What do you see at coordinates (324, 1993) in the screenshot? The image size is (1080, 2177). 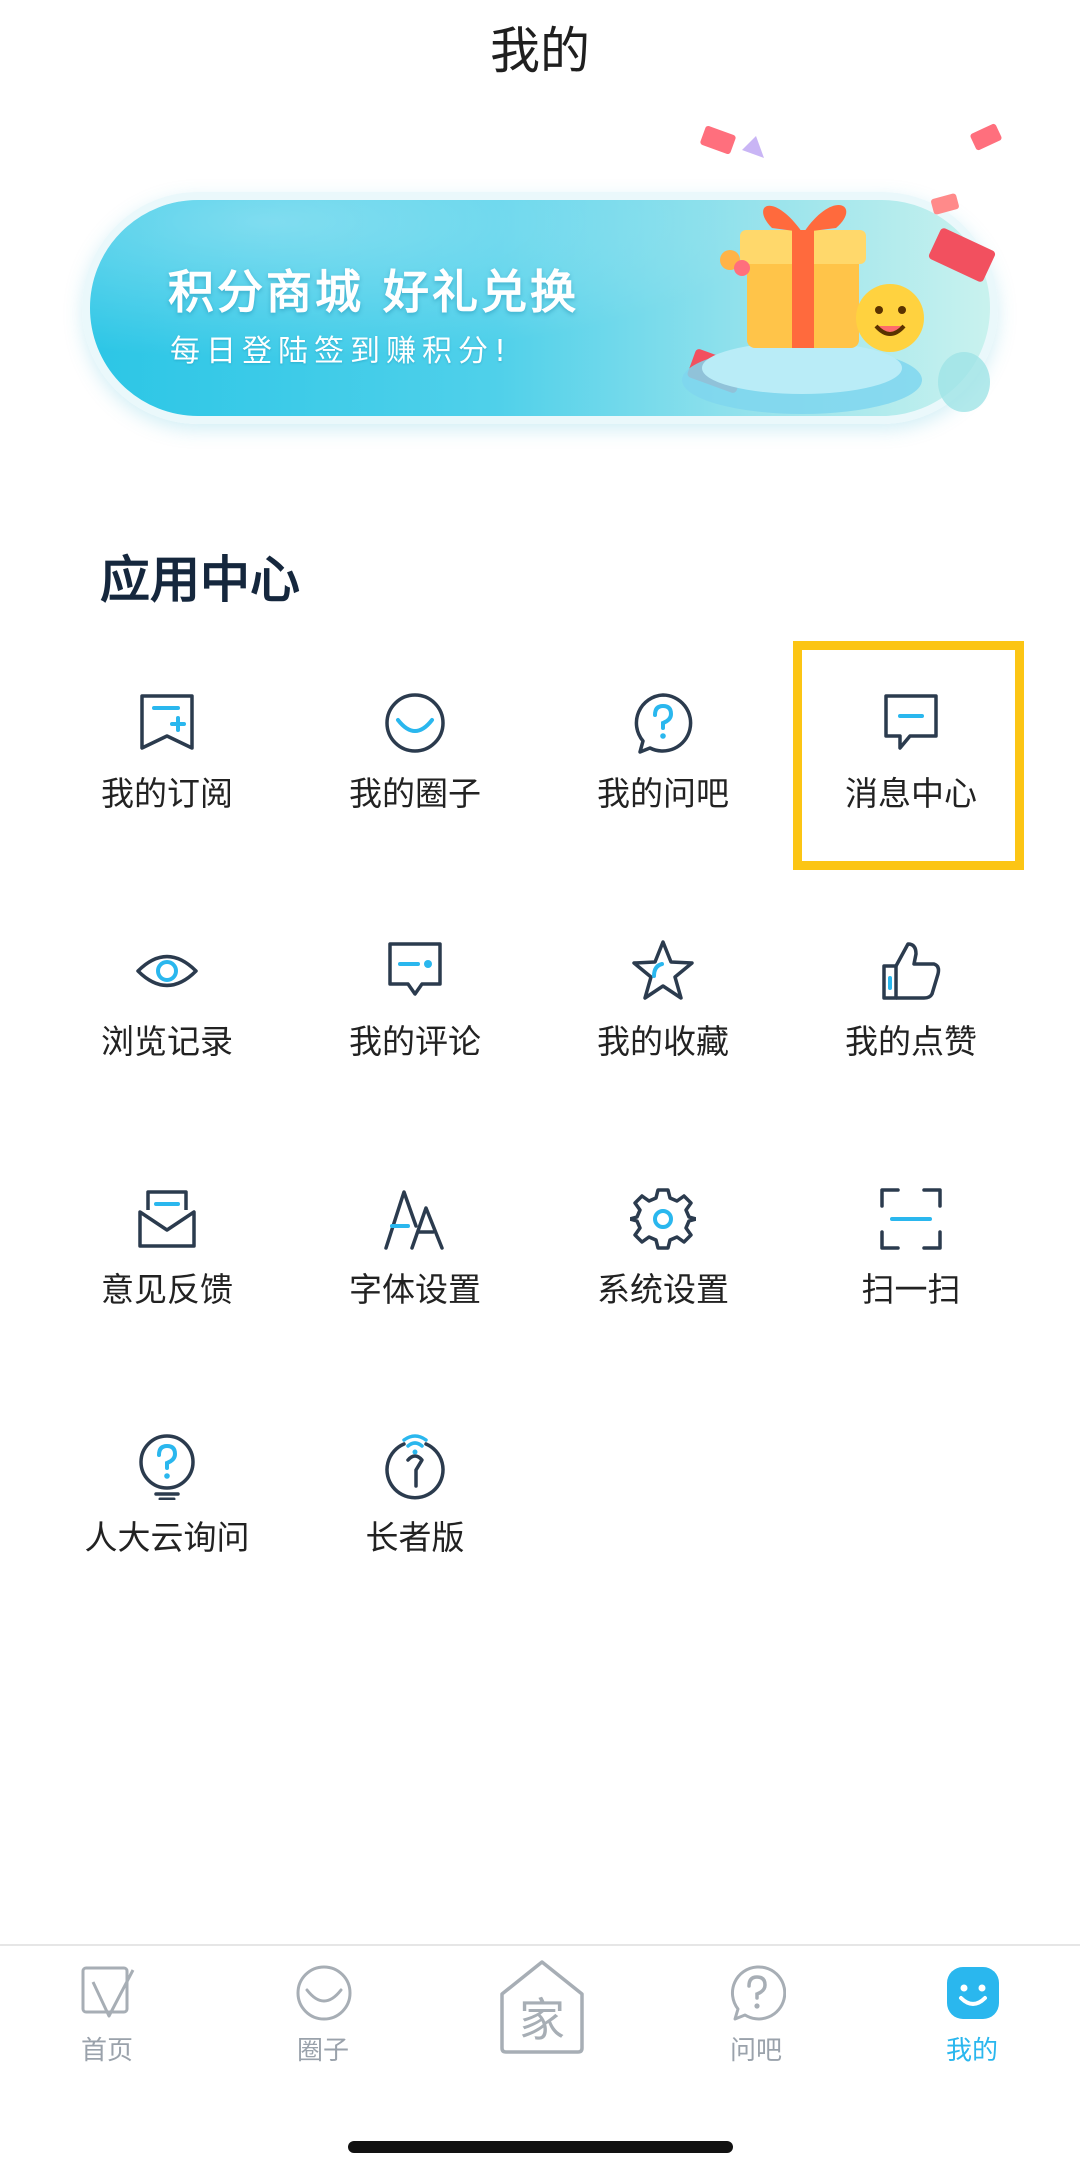 I see `circle-tab-icon` at bounding box center [324, 1993].